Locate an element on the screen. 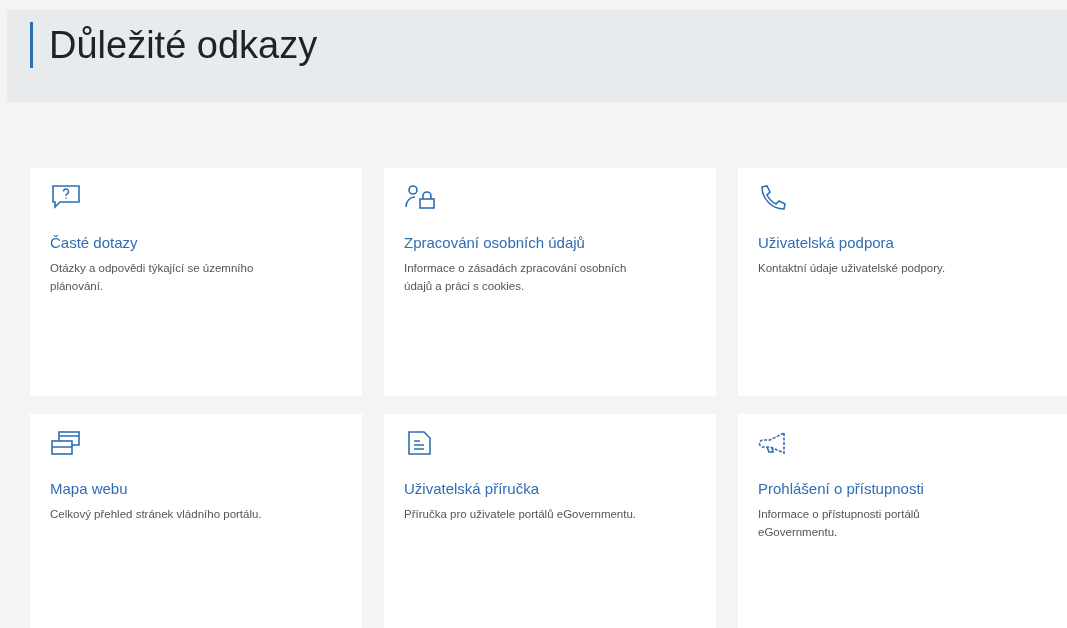 The image size is (1067, 628). stacked-windows-icon is located at coordinates (66, 443).